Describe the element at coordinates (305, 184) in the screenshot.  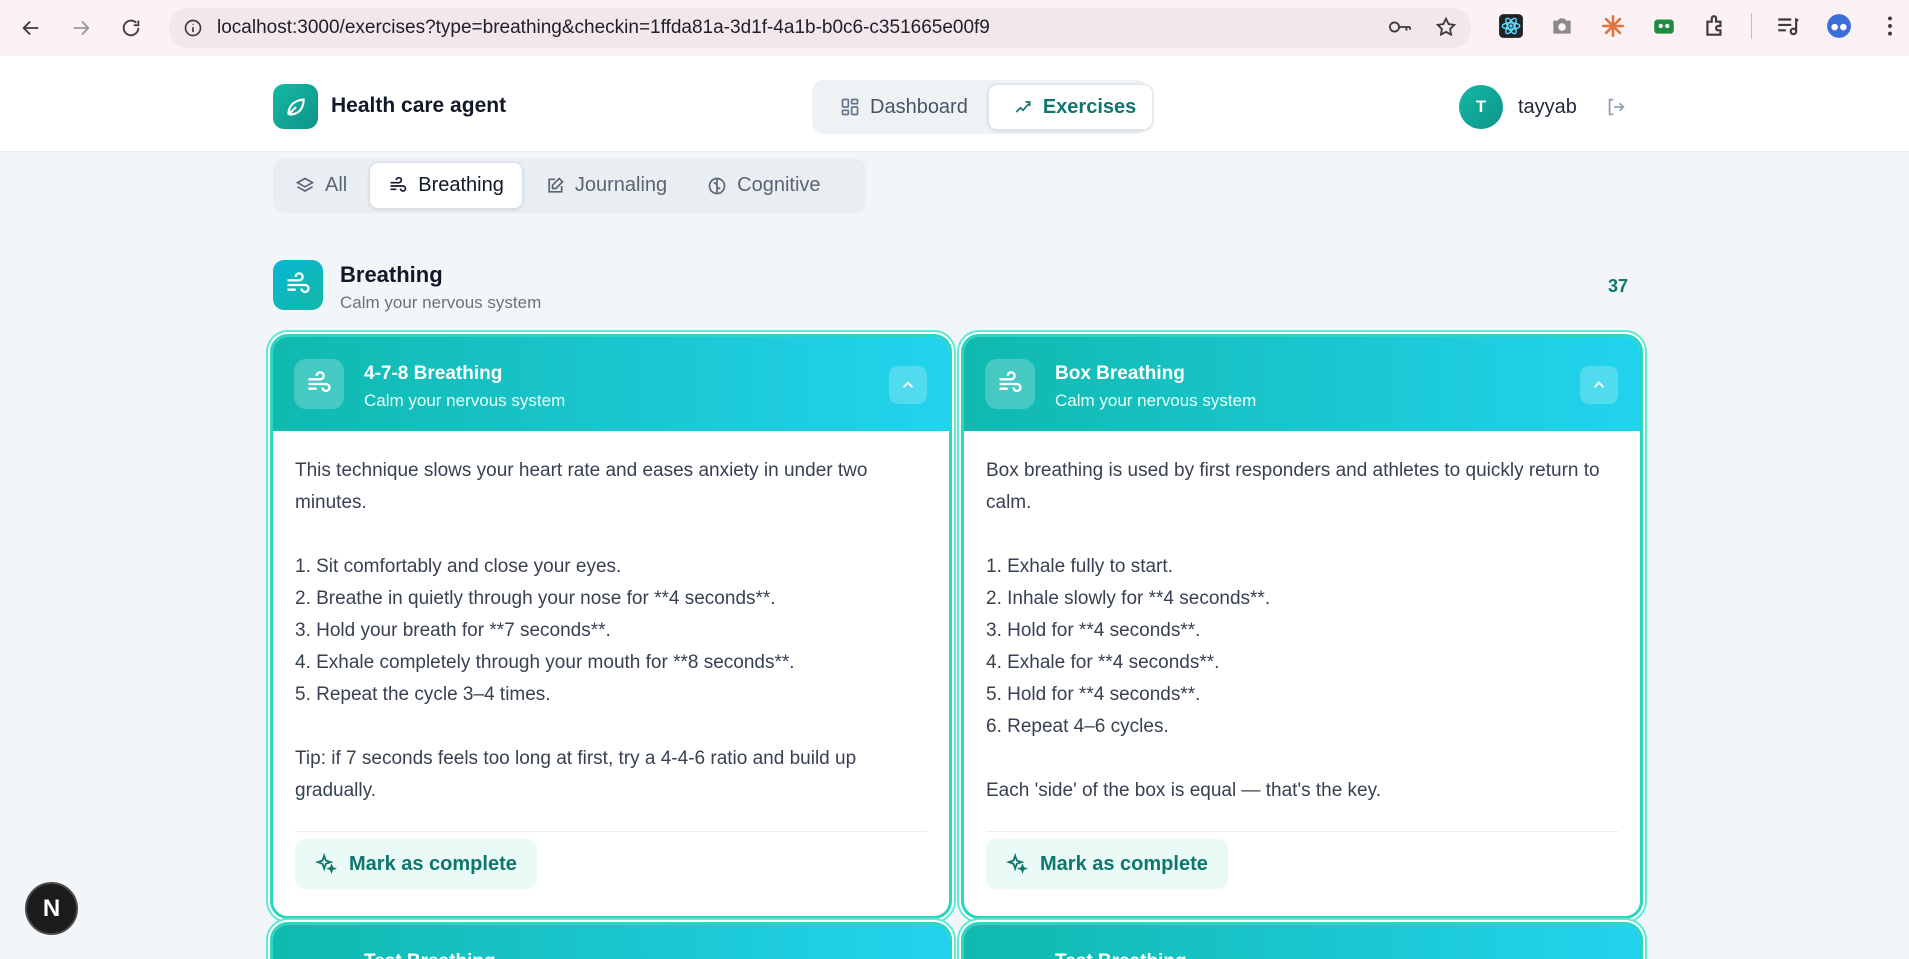
I see `layers-icon` at that location.